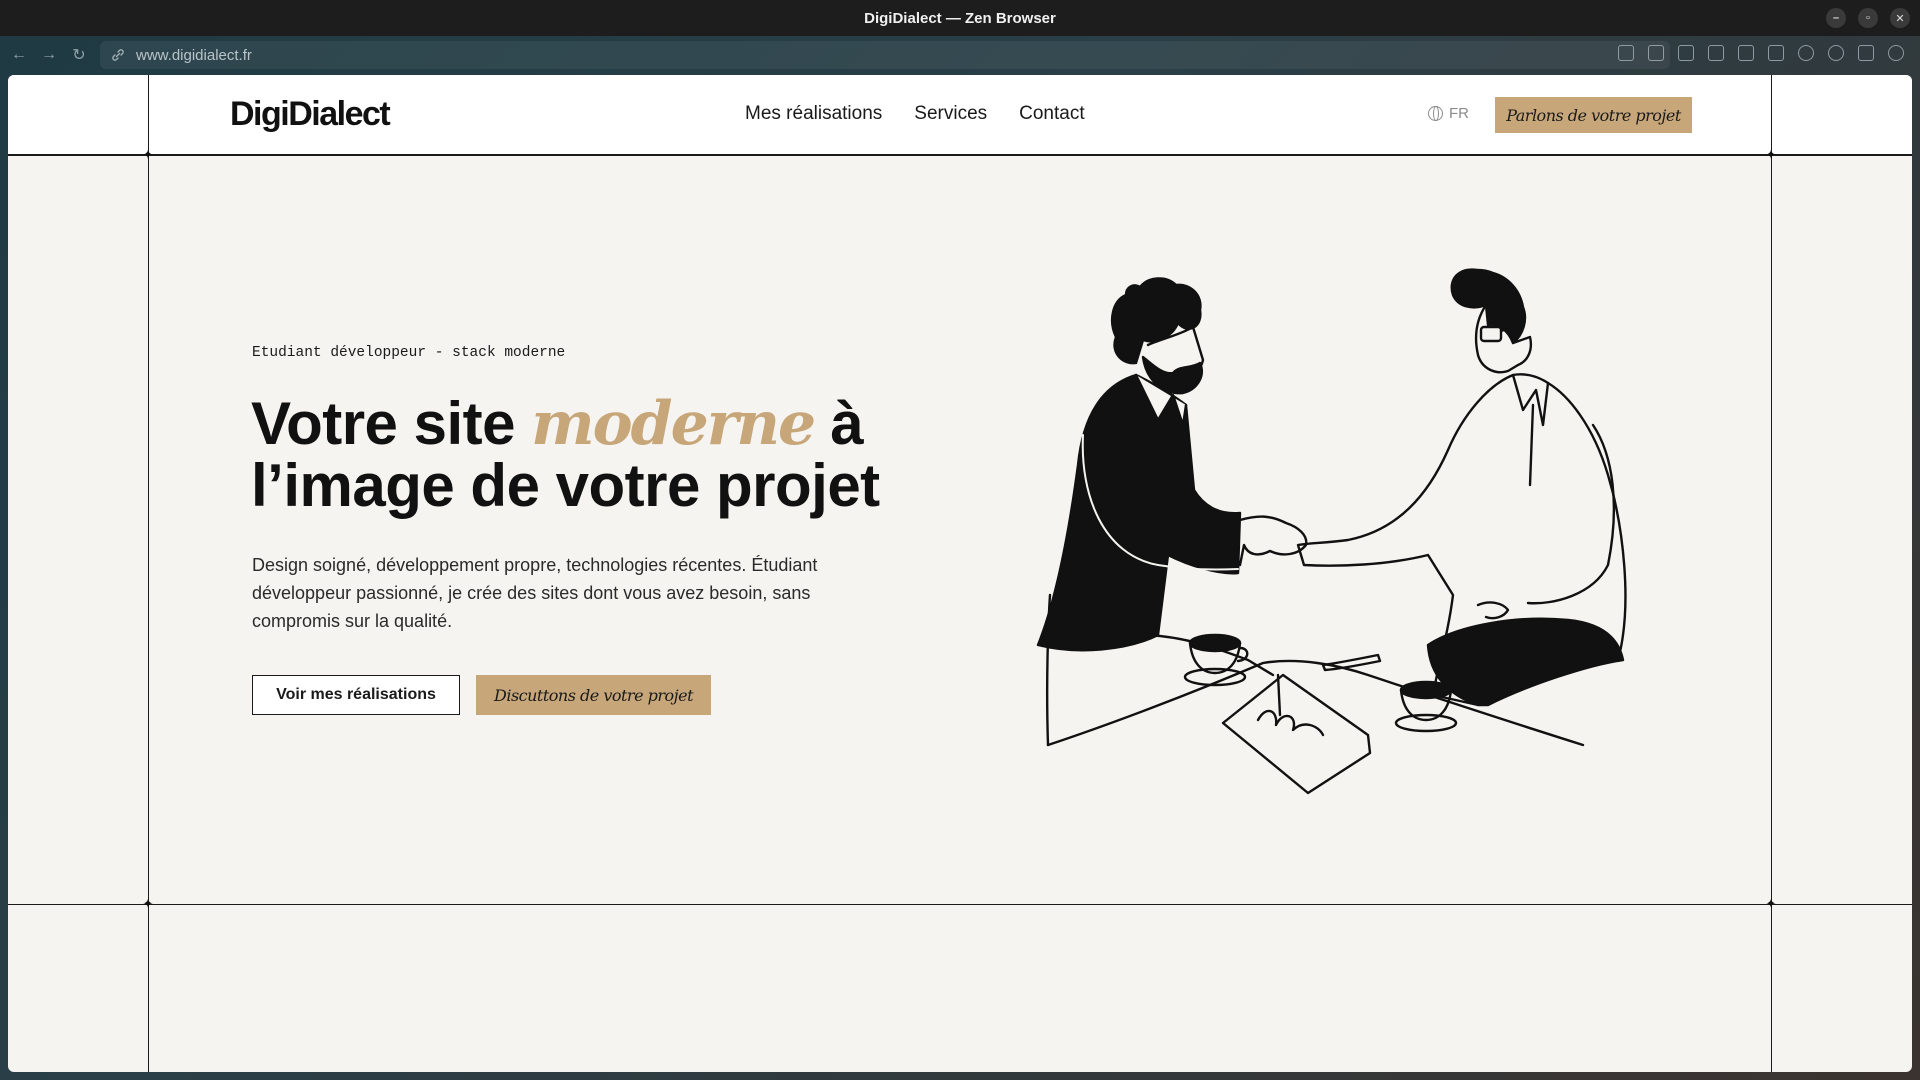 The image size is (1920, 1080). I want to click on url-bar: www.digidialect.fr, so click(885, 55).